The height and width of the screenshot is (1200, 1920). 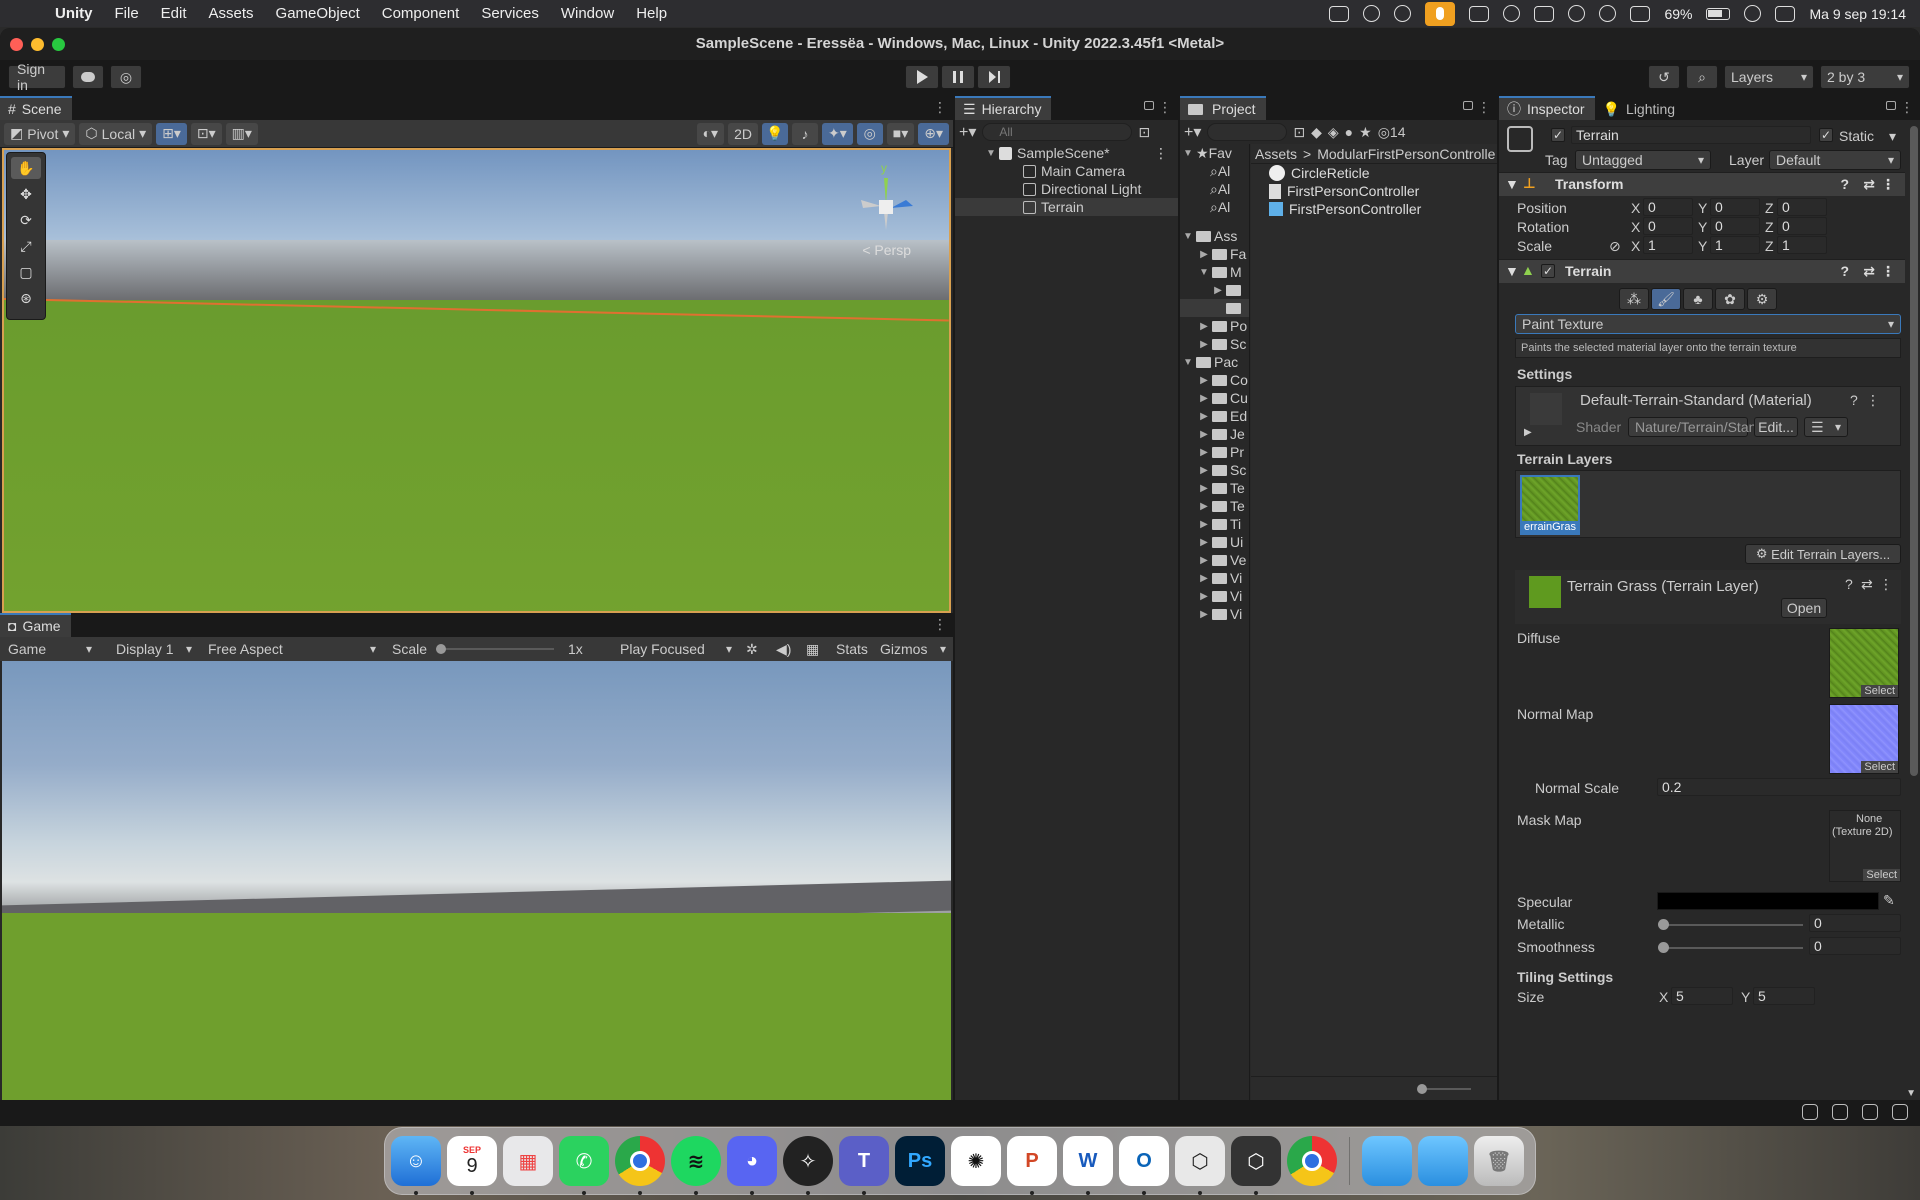 What do you see at coordinates (1214, 344) in the screenshot?
I see `asset-folder: ▶ Sc` at bounding box center [1214, 344].